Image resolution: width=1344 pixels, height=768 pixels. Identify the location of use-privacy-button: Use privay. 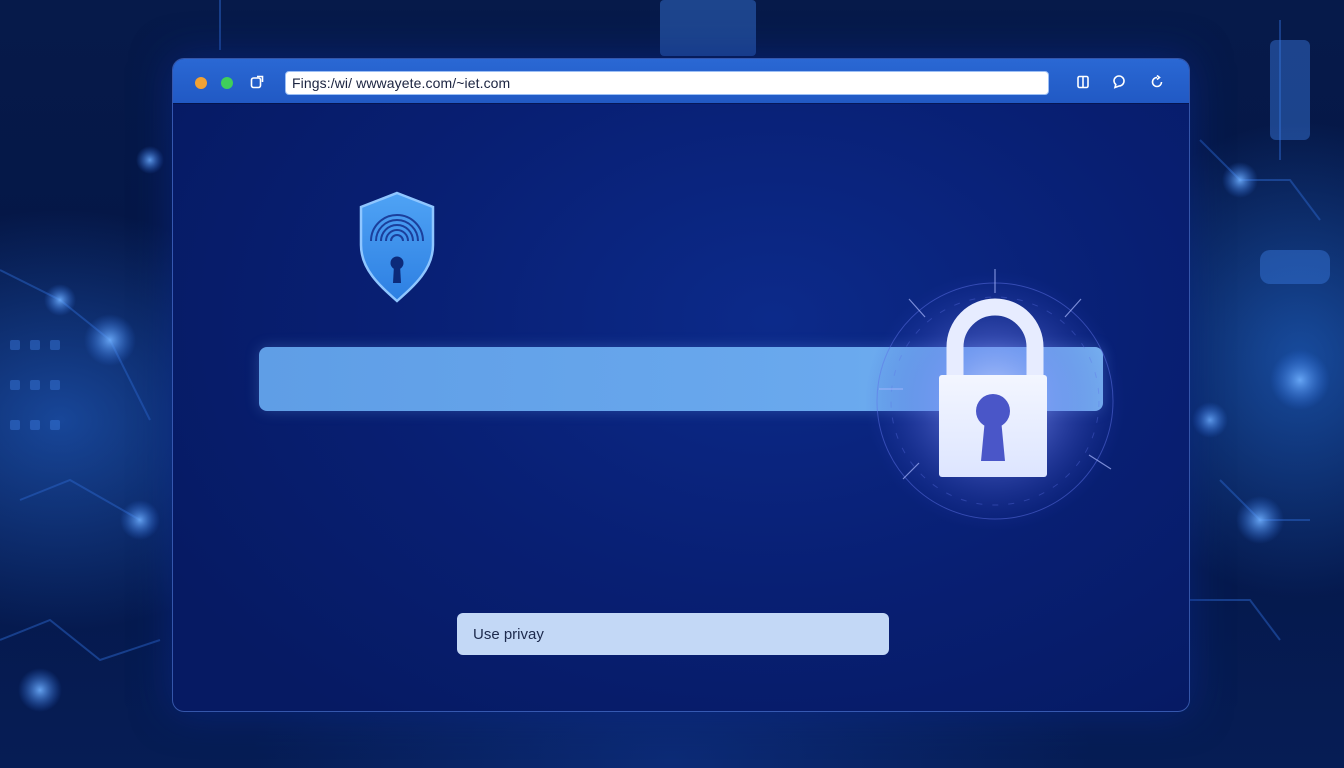
(673, 634).